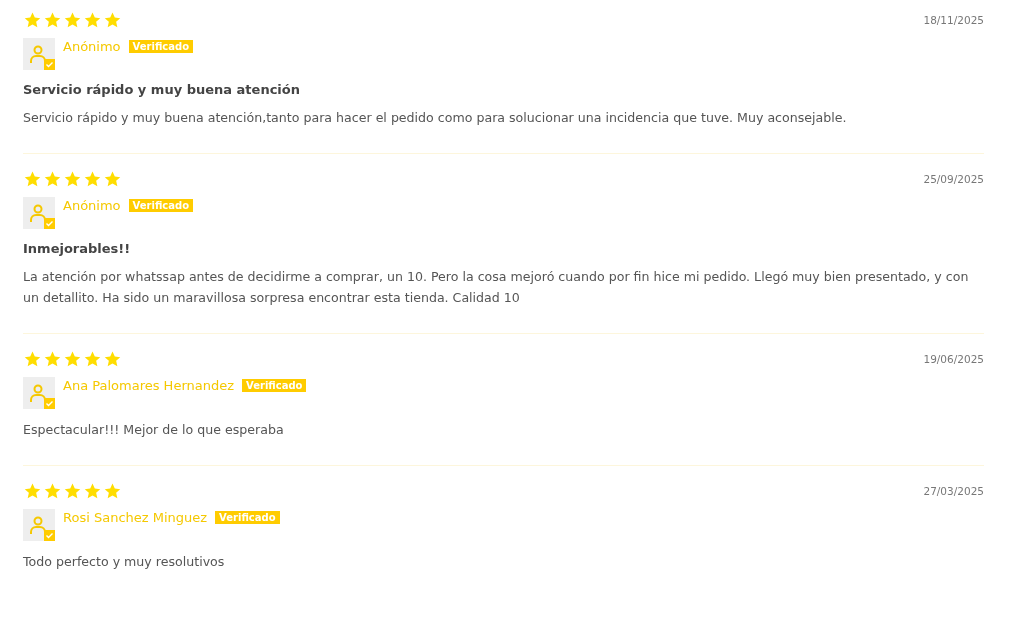 The image size is (1021, 632). Describe the element at coordinates (953, 20) in the screenshot. I see `review-date: 18/11/2025` at that location.